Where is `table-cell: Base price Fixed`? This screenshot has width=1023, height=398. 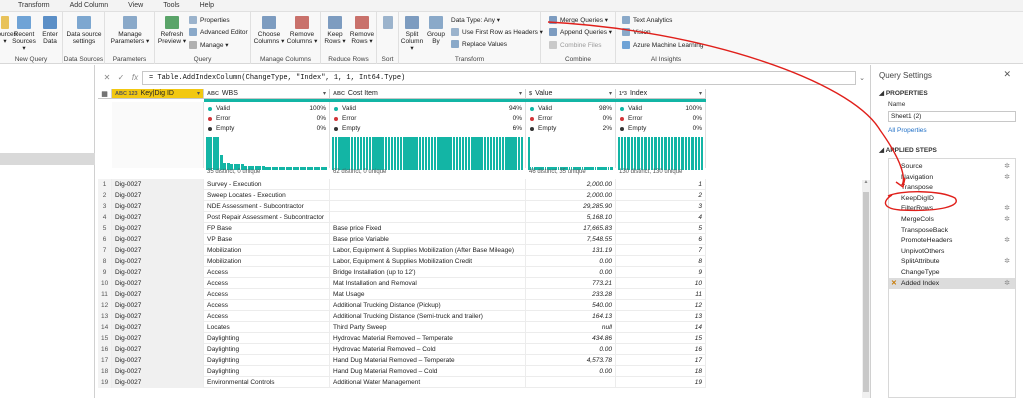
table-cell: Base price Fixed is located at coordinates (428, 228).